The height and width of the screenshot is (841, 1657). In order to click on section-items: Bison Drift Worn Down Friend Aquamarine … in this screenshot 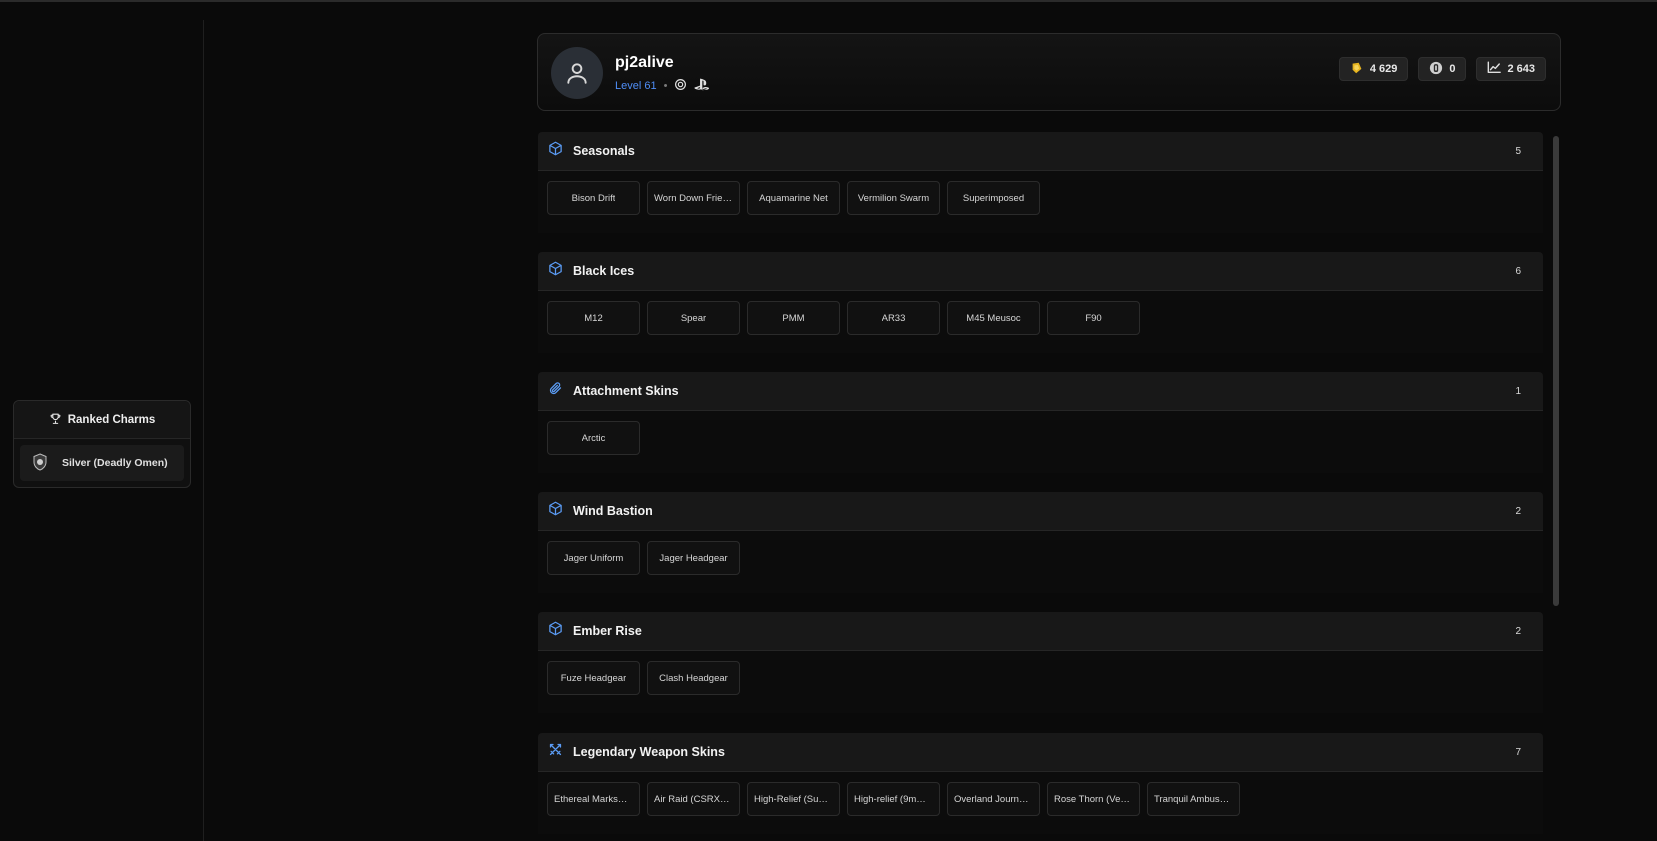, I will do `click(1040, 193)`.